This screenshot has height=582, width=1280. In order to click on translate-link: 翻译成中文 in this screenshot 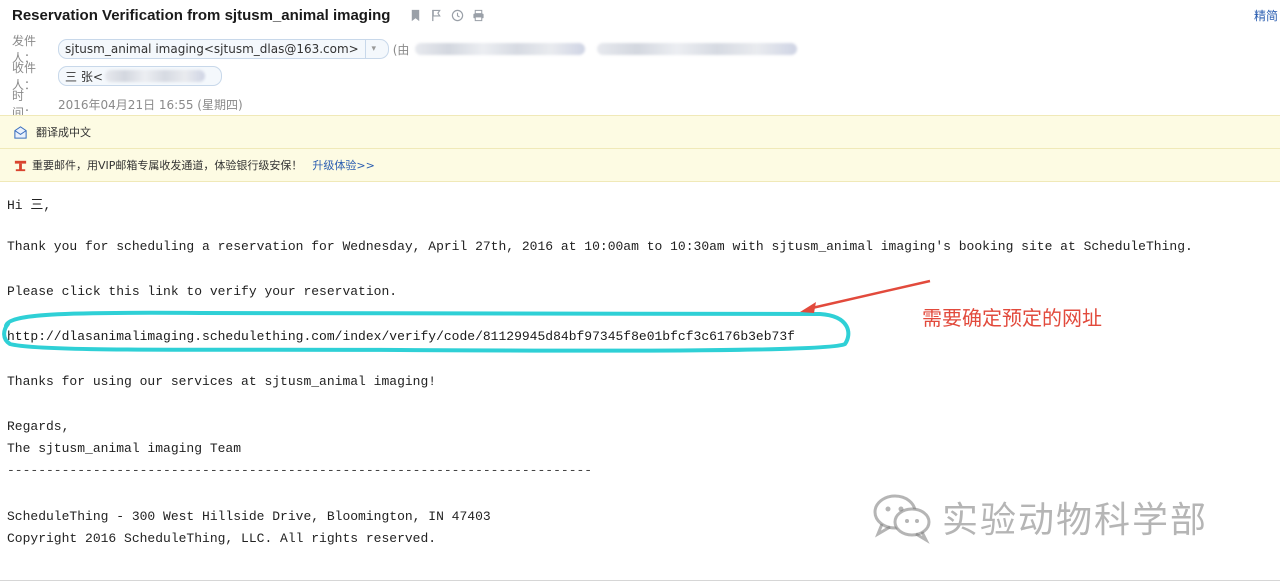, I will do `click(63, 132)`.